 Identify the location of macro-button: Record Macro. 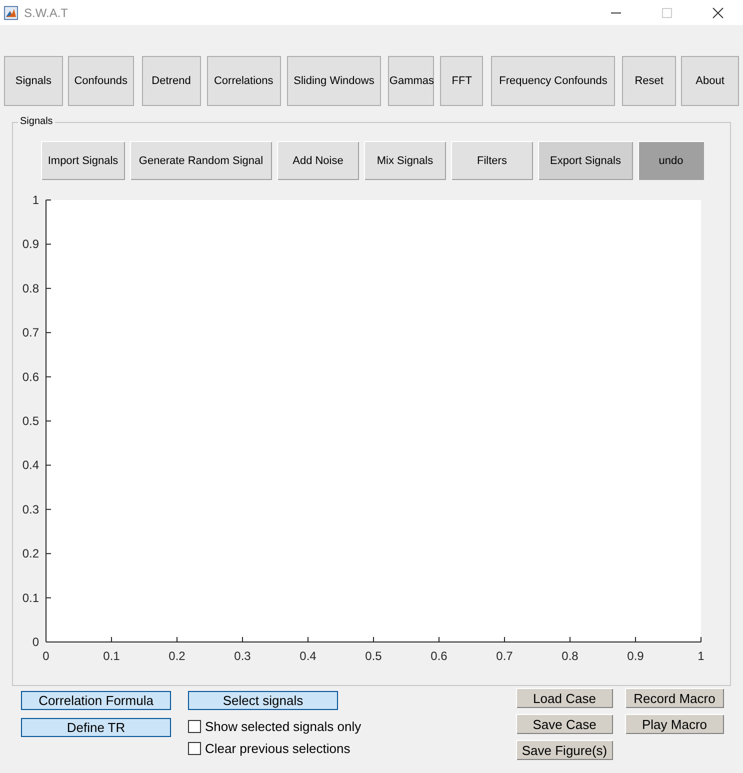
(674, 698).